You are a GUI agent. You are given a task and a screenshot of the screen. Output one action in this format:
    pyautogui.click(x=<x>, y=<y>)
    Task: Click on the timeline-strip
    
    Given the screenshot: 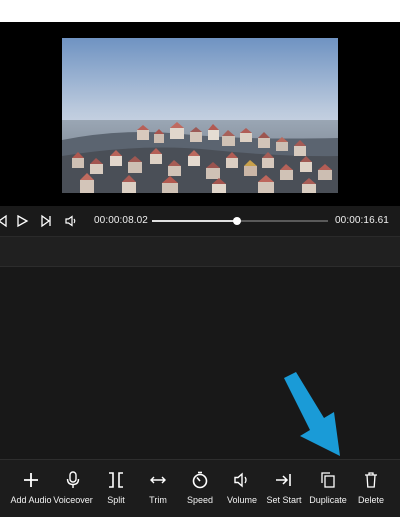 What is the action you would take?
    pyautogui.click(x=200, y=252)
    